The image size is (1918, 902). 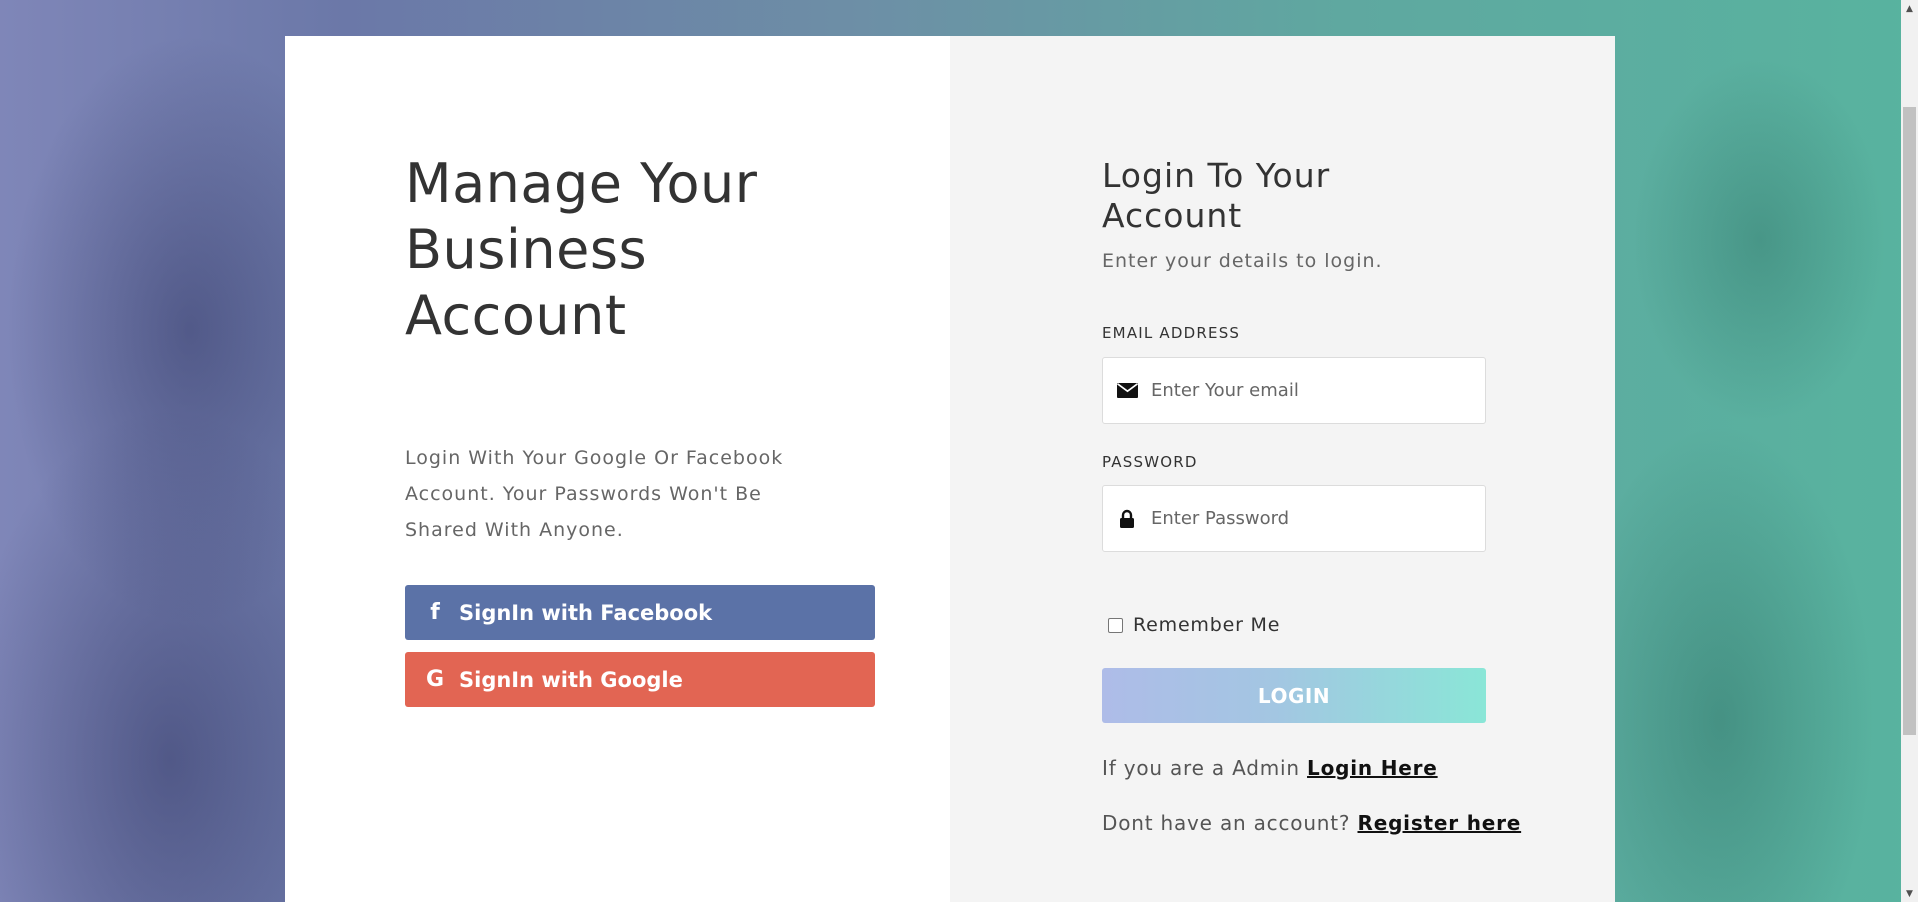 I want to click on signin-facebook-button: f SignIn with Facebook, so click(x=640, y=612).